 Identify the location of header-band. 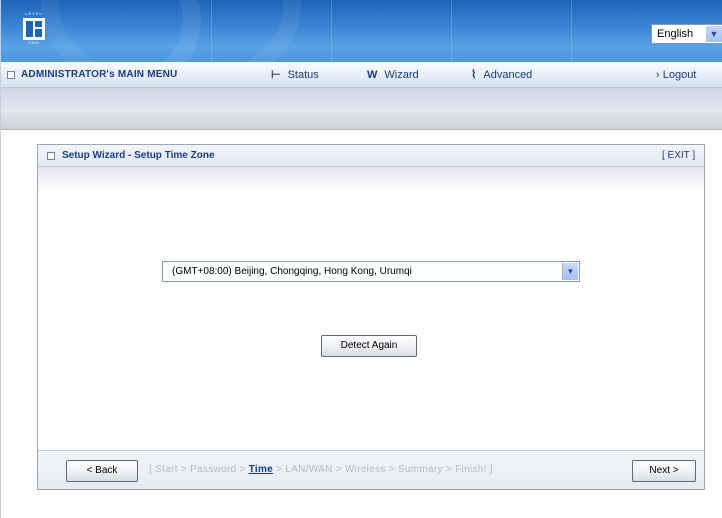
(361, 98).